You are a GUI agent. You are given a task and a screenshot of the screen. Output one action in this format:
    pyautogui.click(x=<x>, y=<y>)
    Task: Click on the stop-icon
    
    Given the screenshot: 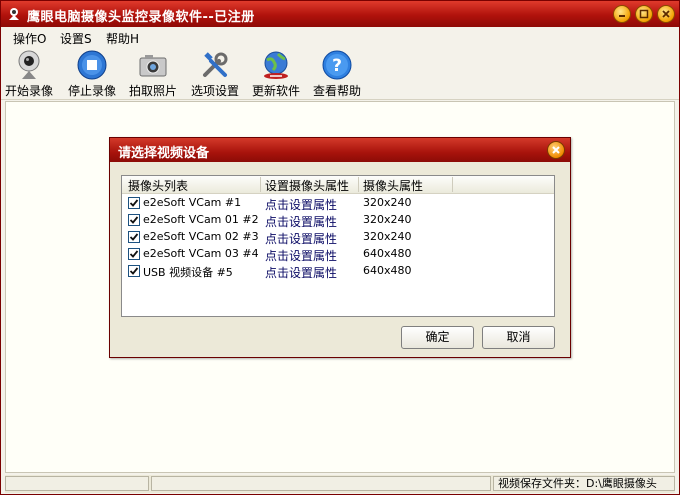 What is the action you would take?
    pyautogui.click(x=92, y=65)
    